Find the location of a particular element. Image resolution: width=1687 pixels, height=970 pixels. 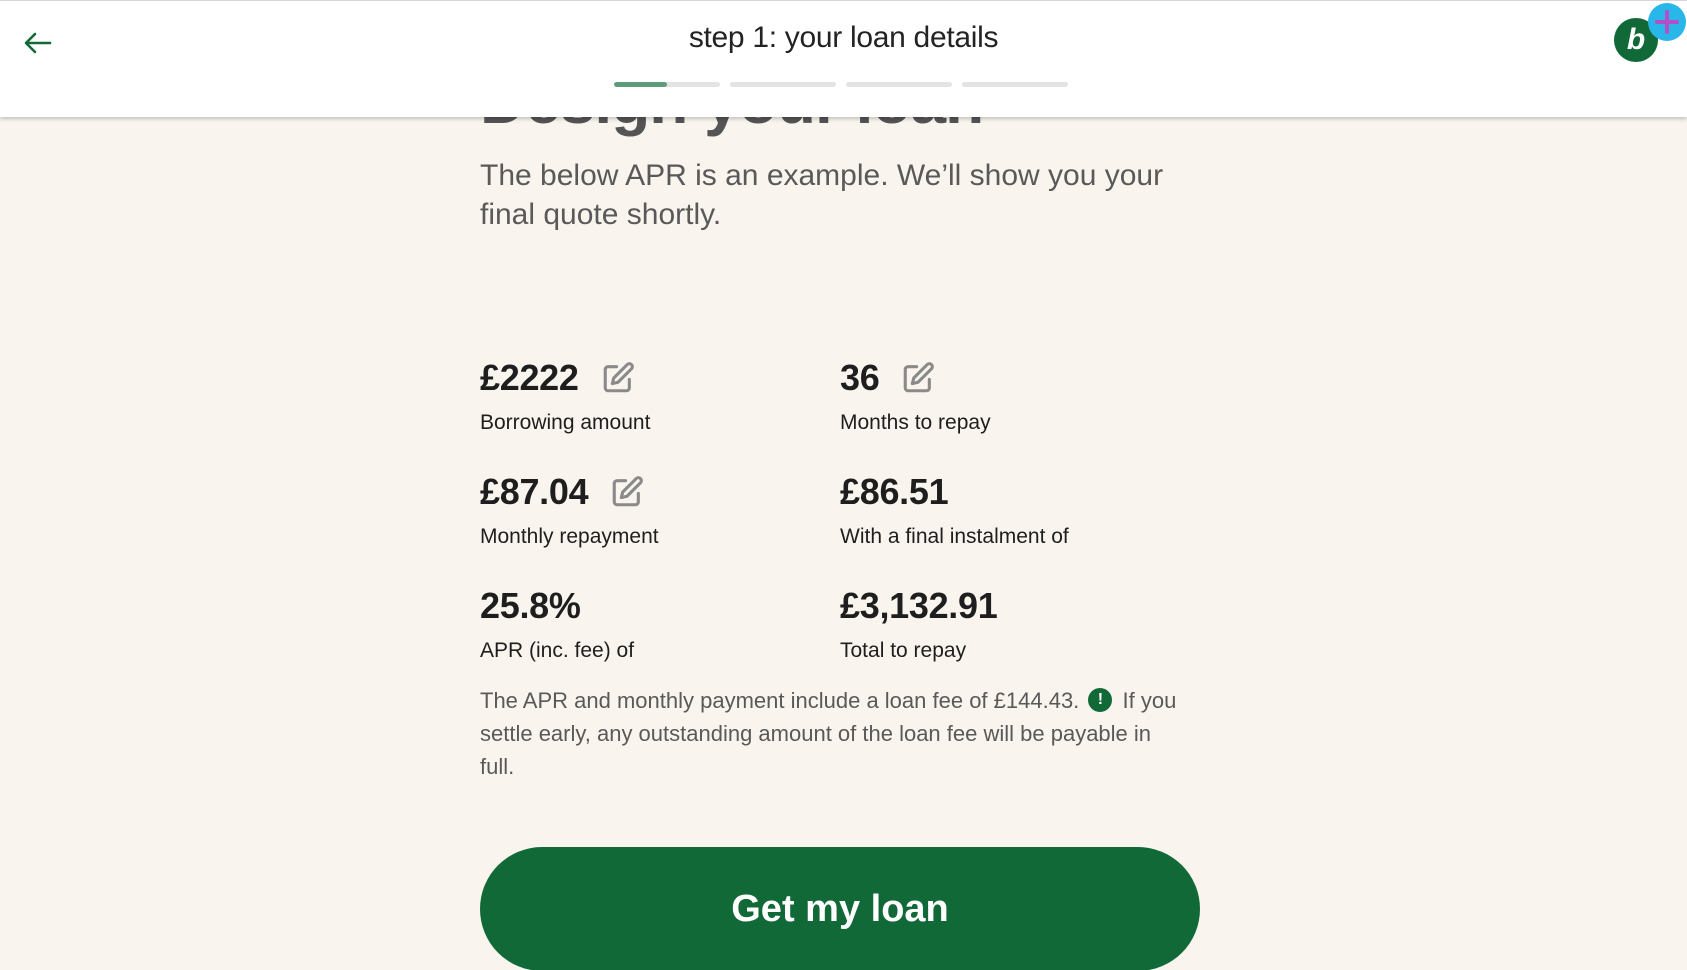

apr-label: APR (inc. fee) of is located at coordinates (557, 650).